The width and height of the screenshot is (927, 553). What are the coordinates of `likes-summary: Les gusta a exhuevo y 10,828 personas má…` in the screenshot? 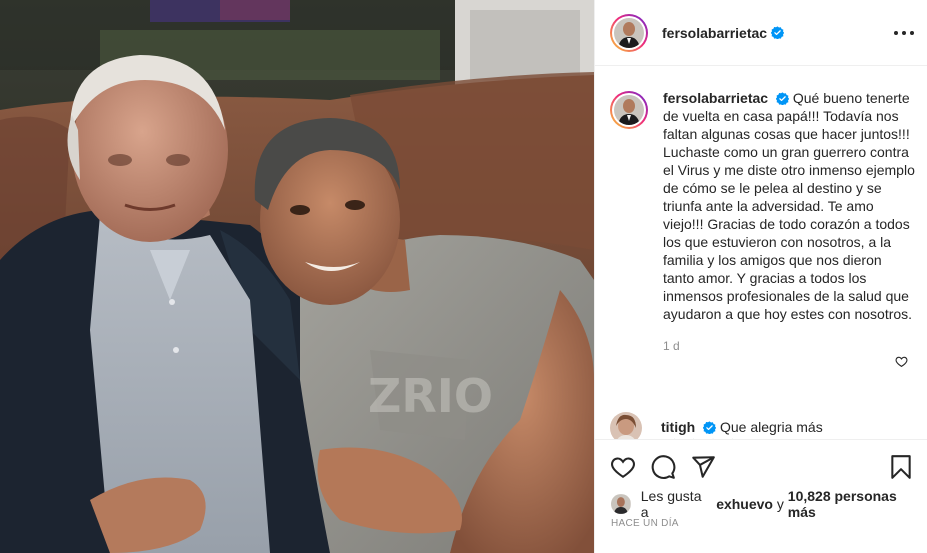 It's located at (769, 504).